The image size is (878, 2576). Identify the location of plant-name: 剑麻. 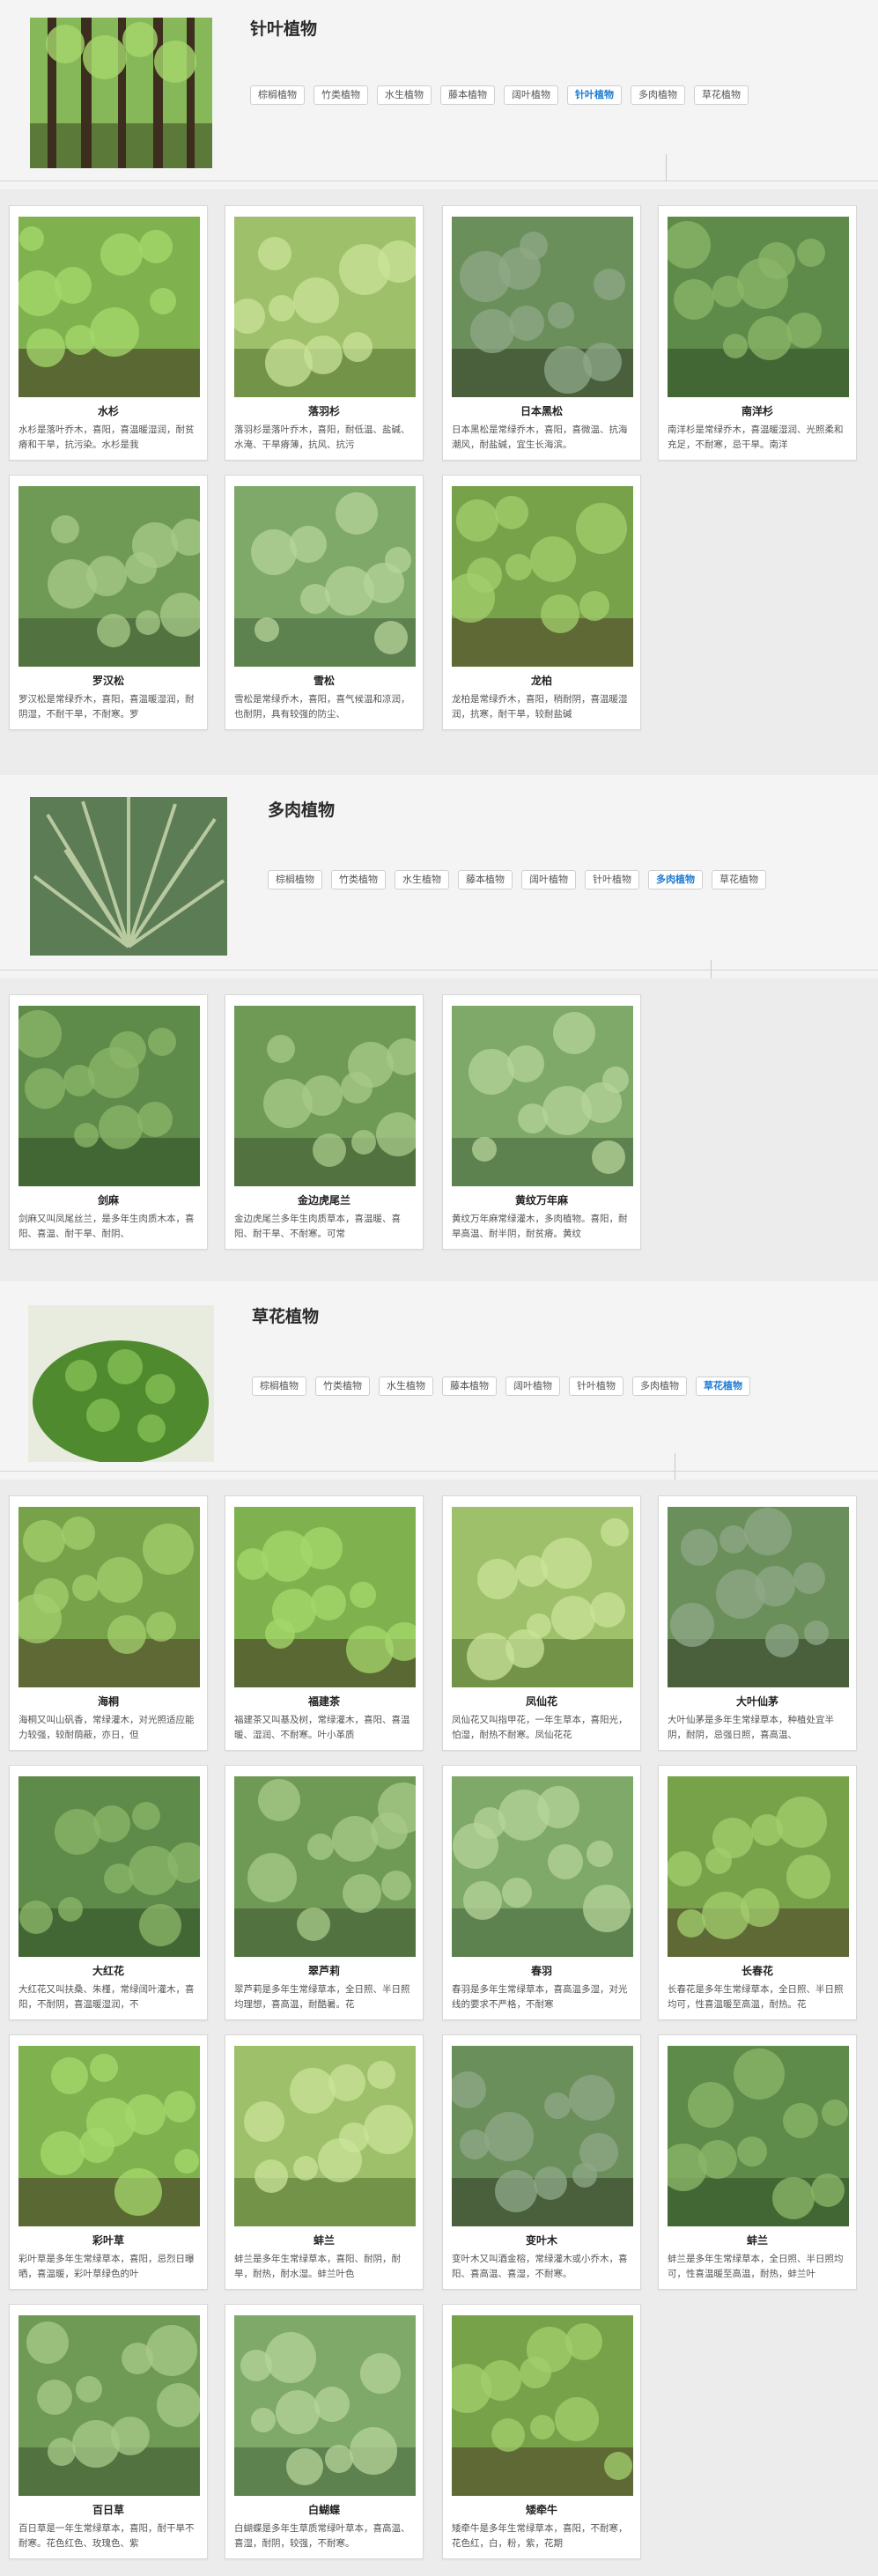
(108, 1199).